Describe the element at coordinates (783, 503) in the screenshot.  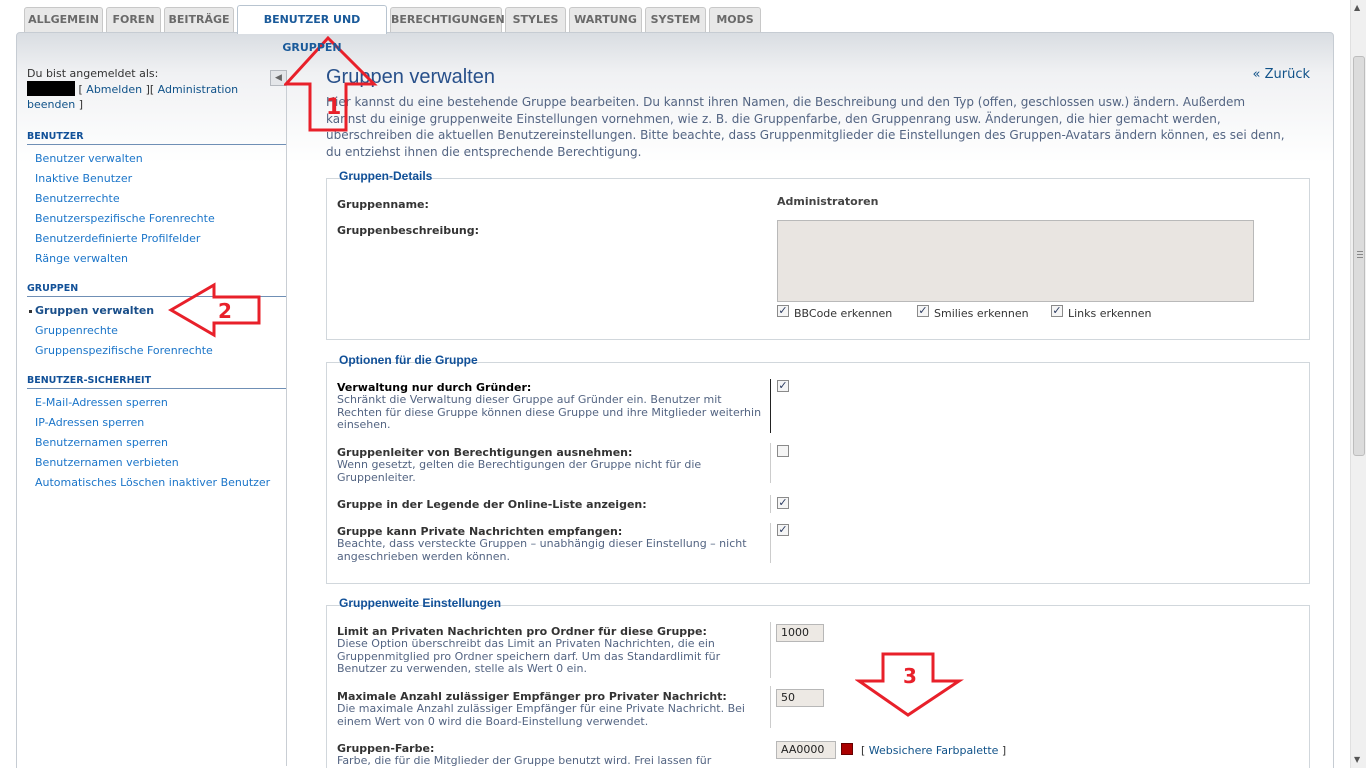
I see `legend-show-checkbox: ✓` at that location.